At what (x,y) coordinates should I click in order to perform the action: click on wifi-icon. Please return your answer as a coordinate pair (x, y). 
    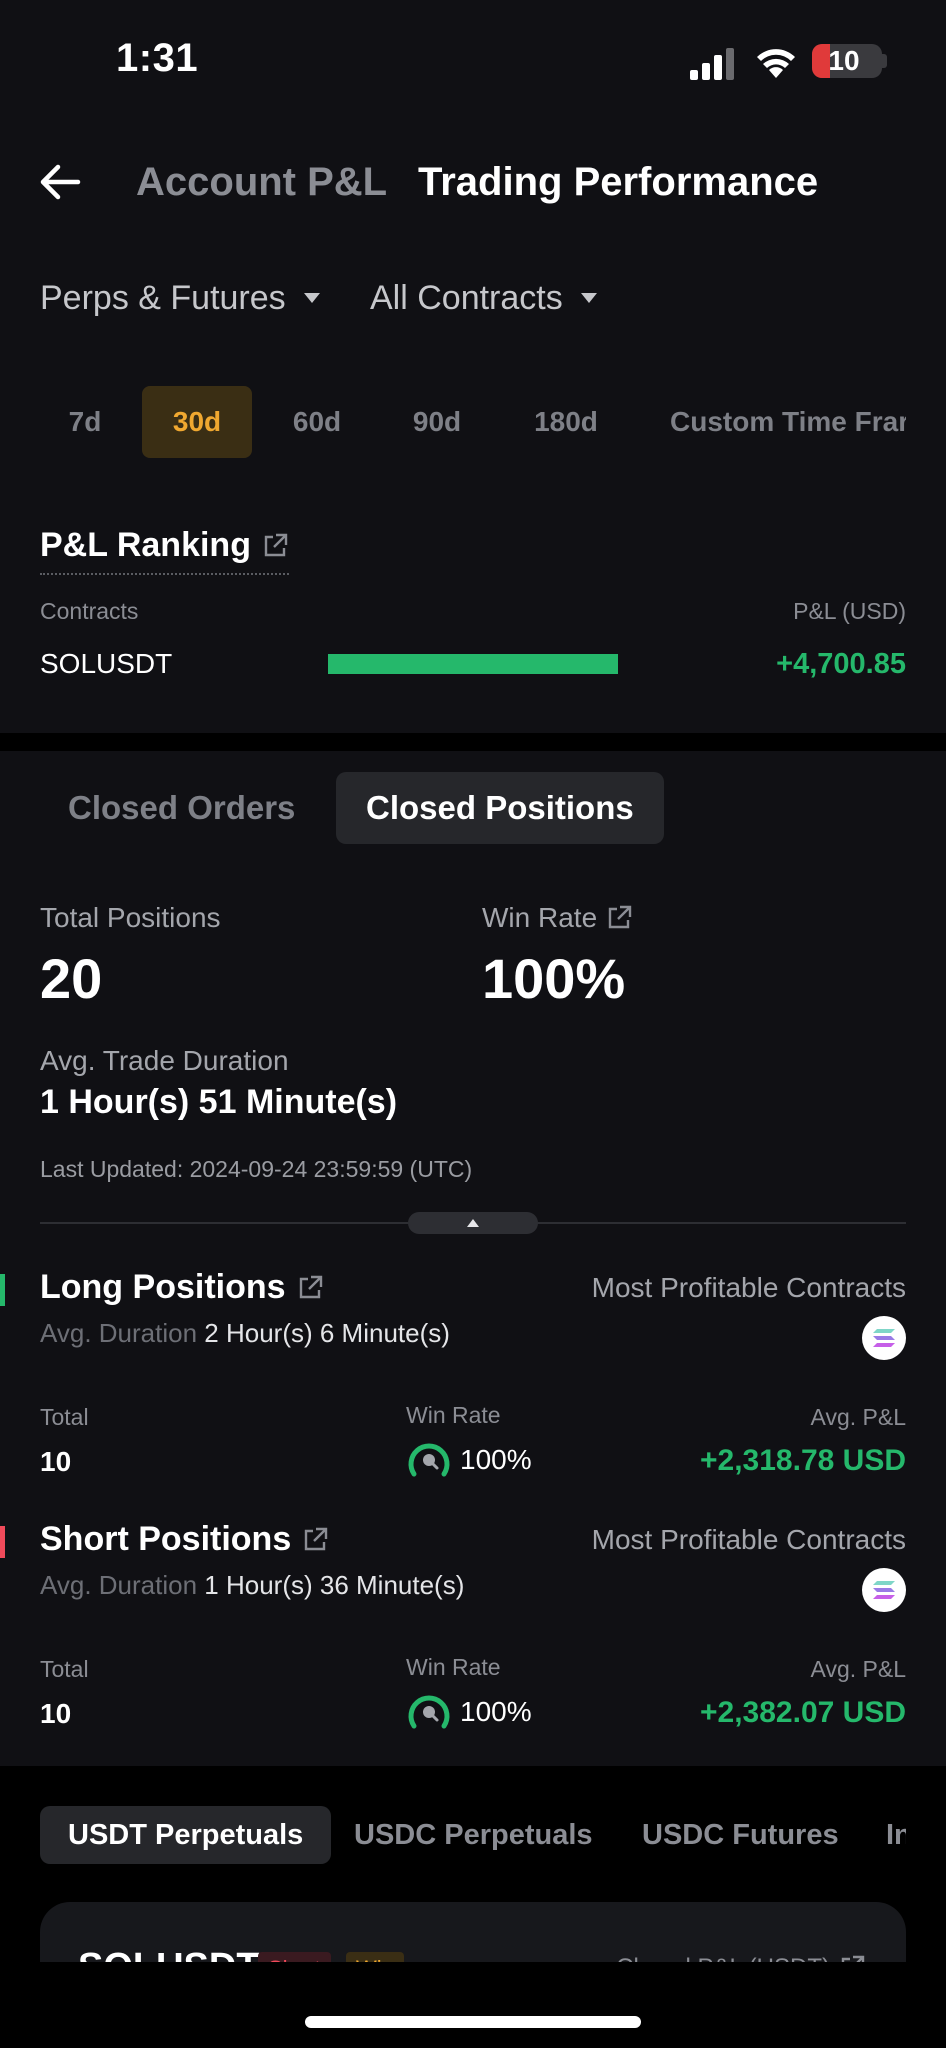
    Looking at the image, I should click on (776, 63).